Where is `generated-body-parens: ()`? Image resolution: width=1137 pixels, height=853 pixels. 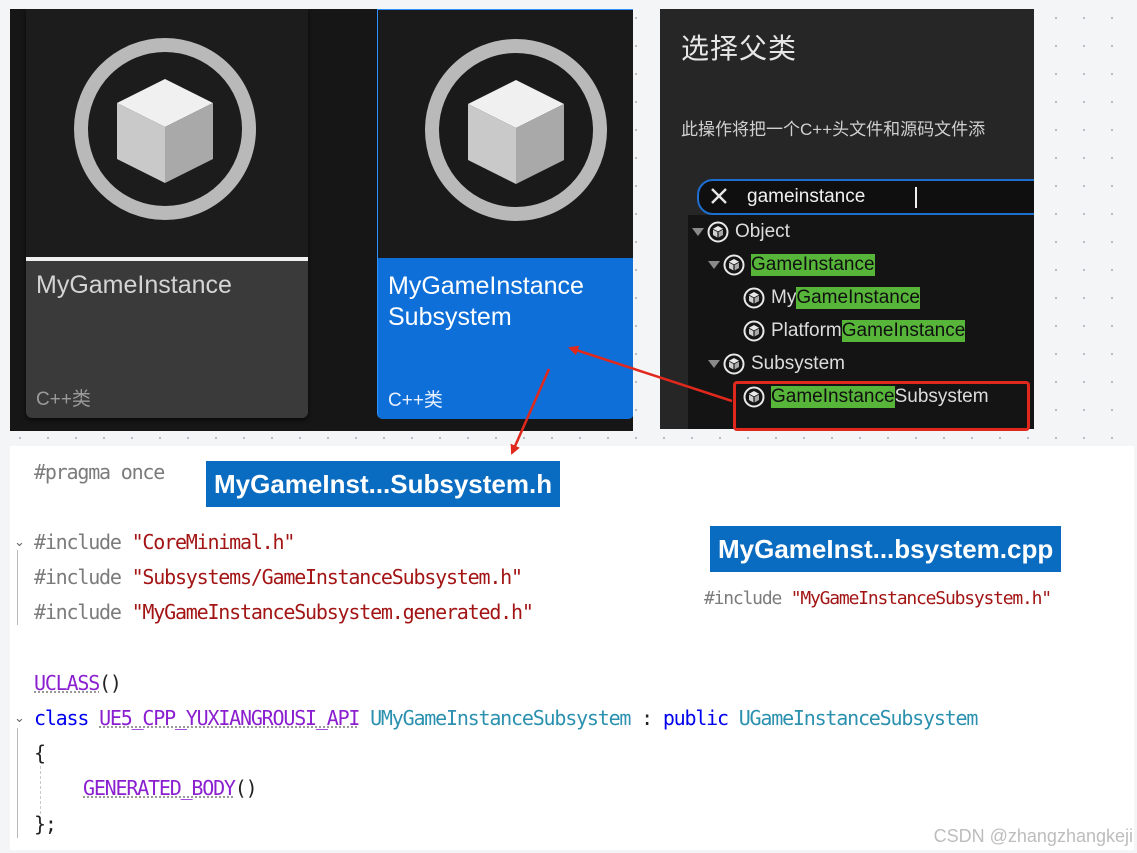 generated-body-parens: () is located at coordinates (246, 788).